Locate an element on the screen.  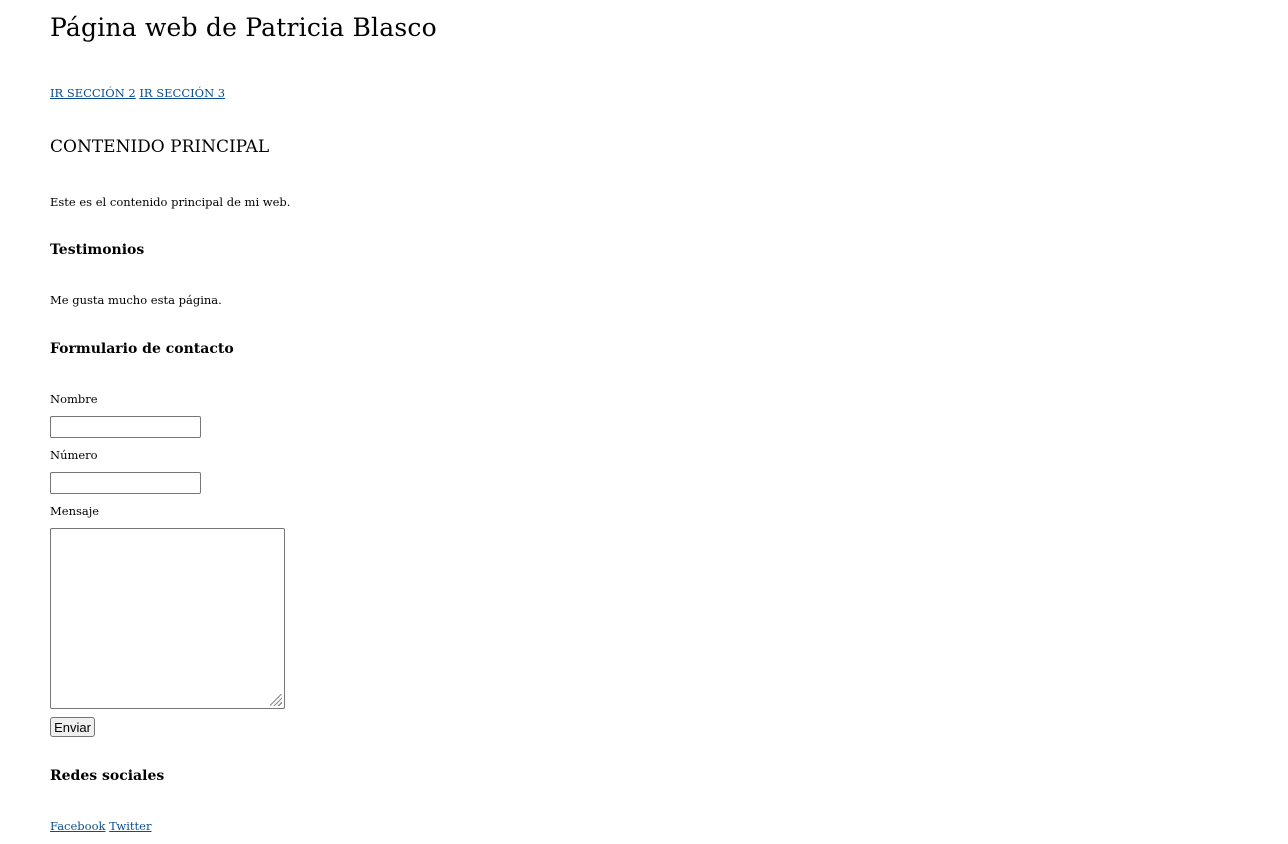
social-networks-heading: Redes sociales is located at coordinates (107, 776).